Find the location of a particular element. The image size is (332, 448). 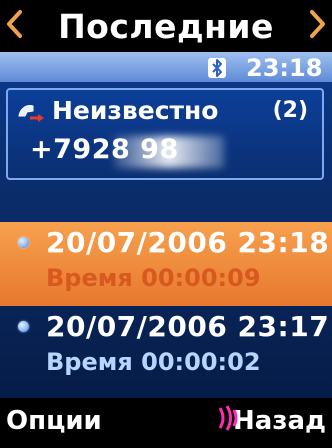

call-datetime: 20/07/2006 23:18 is located at coordinates (188, 242).